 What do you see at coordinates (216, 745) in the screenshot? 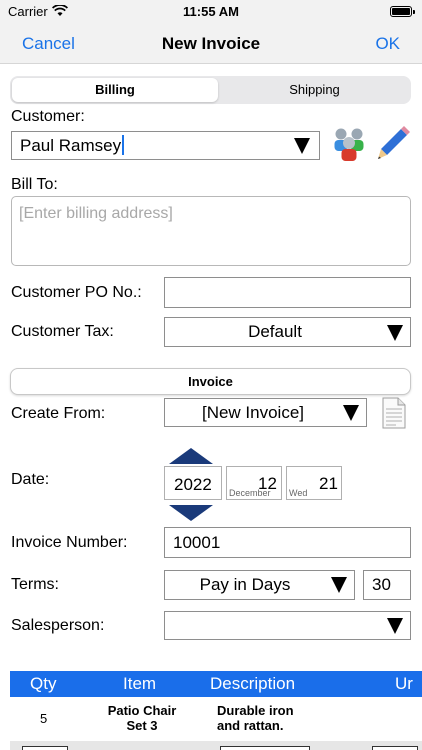
I see `table-row` at bounding box center [216, 745].